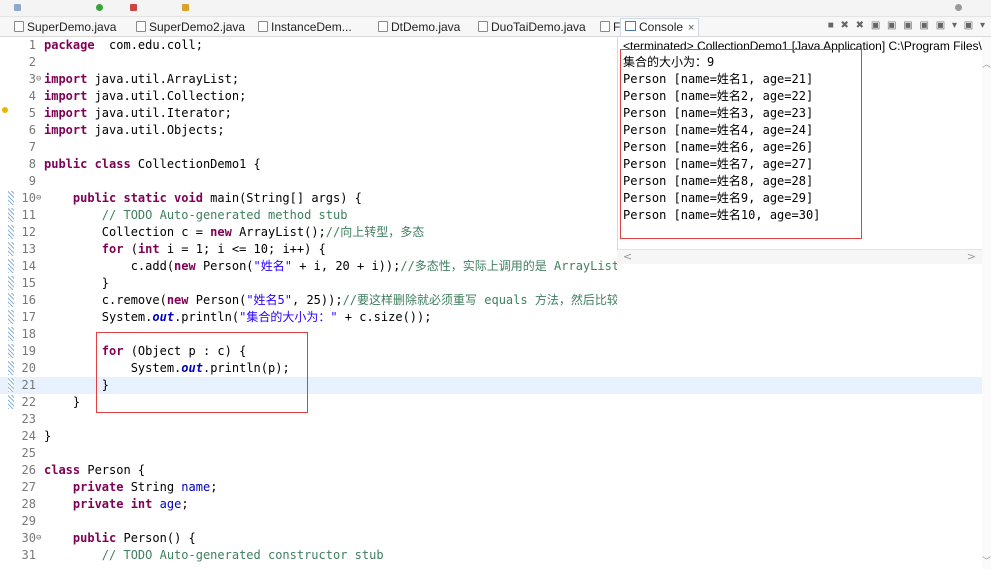 The width and height of the screenshot is (991, 569). Describe the element at coordinates (185, 7) in the screenshot. I see `new-icon` at that location.